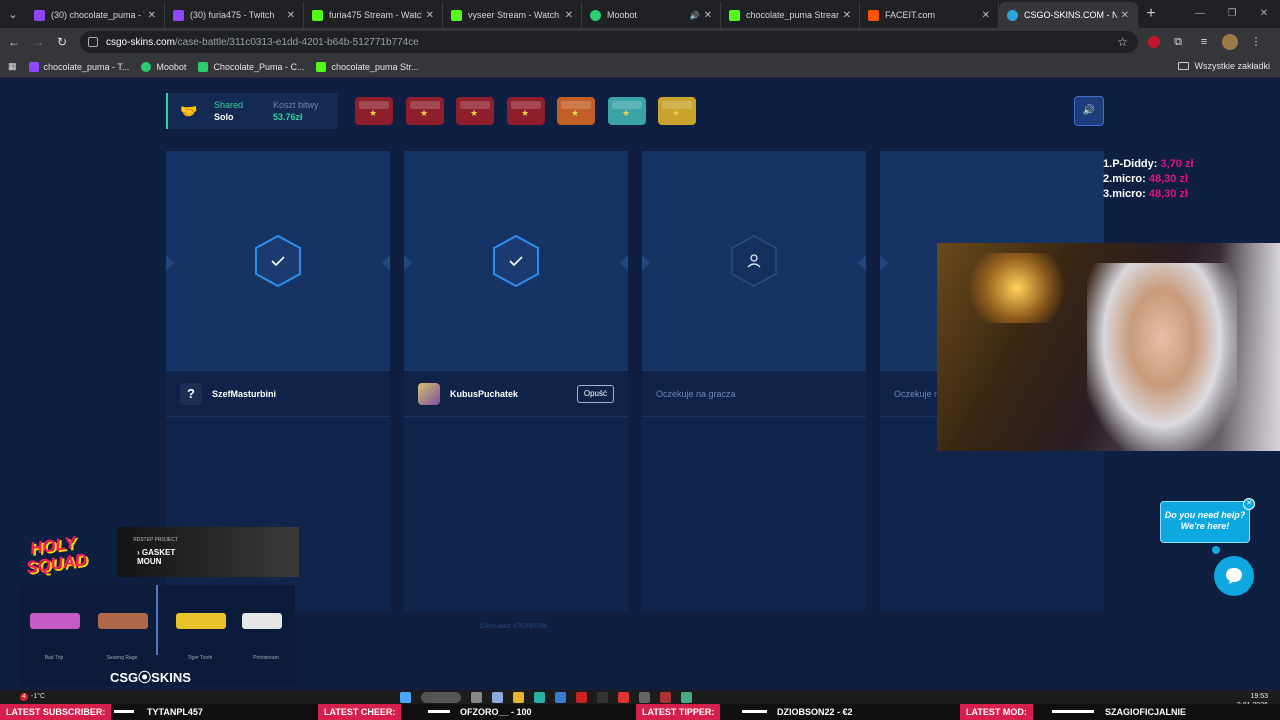 This screenshot has height=720, width=1280. Describe the element at coordinates (208, 552) in the screenshot. I see `promo-banner: ЯDSTEP PROJECT › GASKET MOUN` at that location.